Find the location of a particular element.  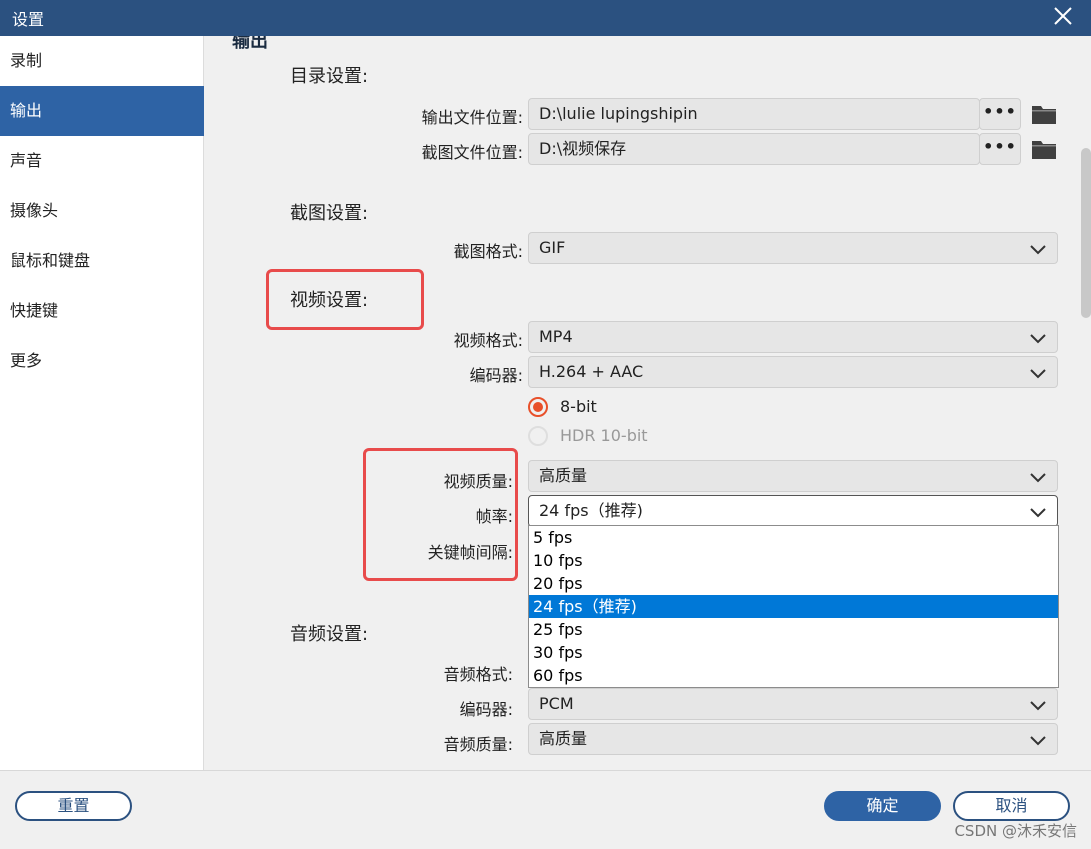

cancel-button: 取消 is located at coordinates (1011, 806).